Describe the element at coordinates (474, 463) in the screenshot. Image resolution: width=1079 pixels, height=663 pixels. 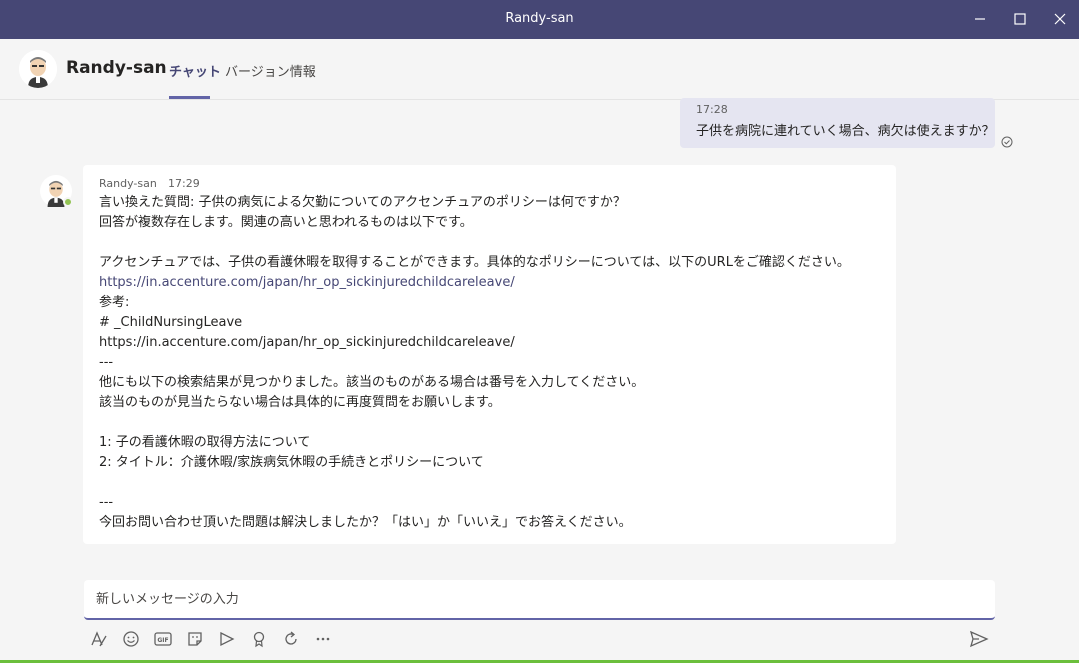
I see `reply-line: 2: タイトル：介護休暇/家族病気休暇の手続きとポリシーについて` at that location.